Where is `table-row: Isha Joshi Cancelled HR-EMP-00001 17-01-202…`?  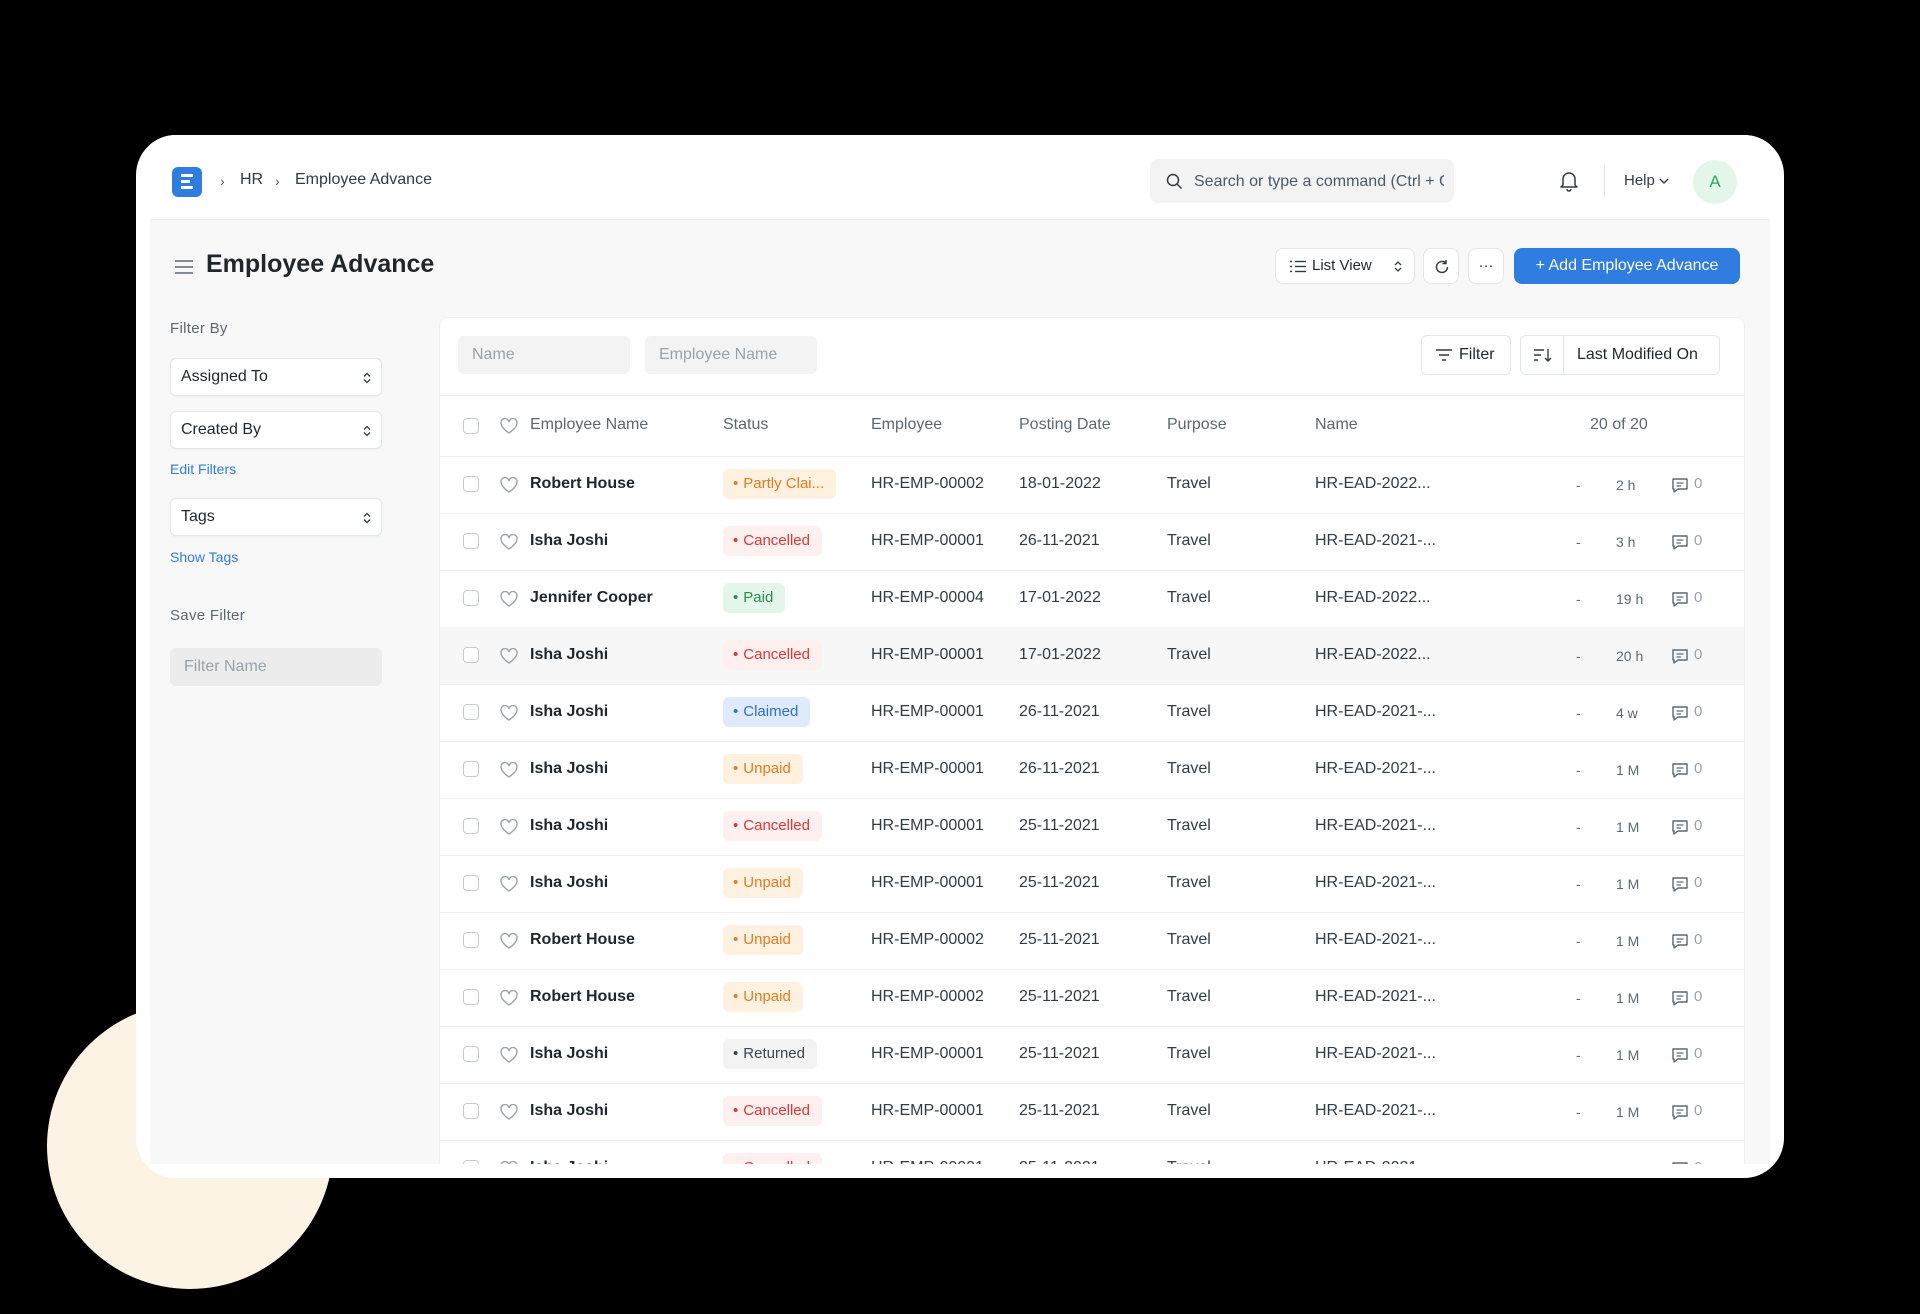 table-row: Isha Joshi Cancelled HR-EMP-00001 17-01-202… is located at coordinates (1092, 656).